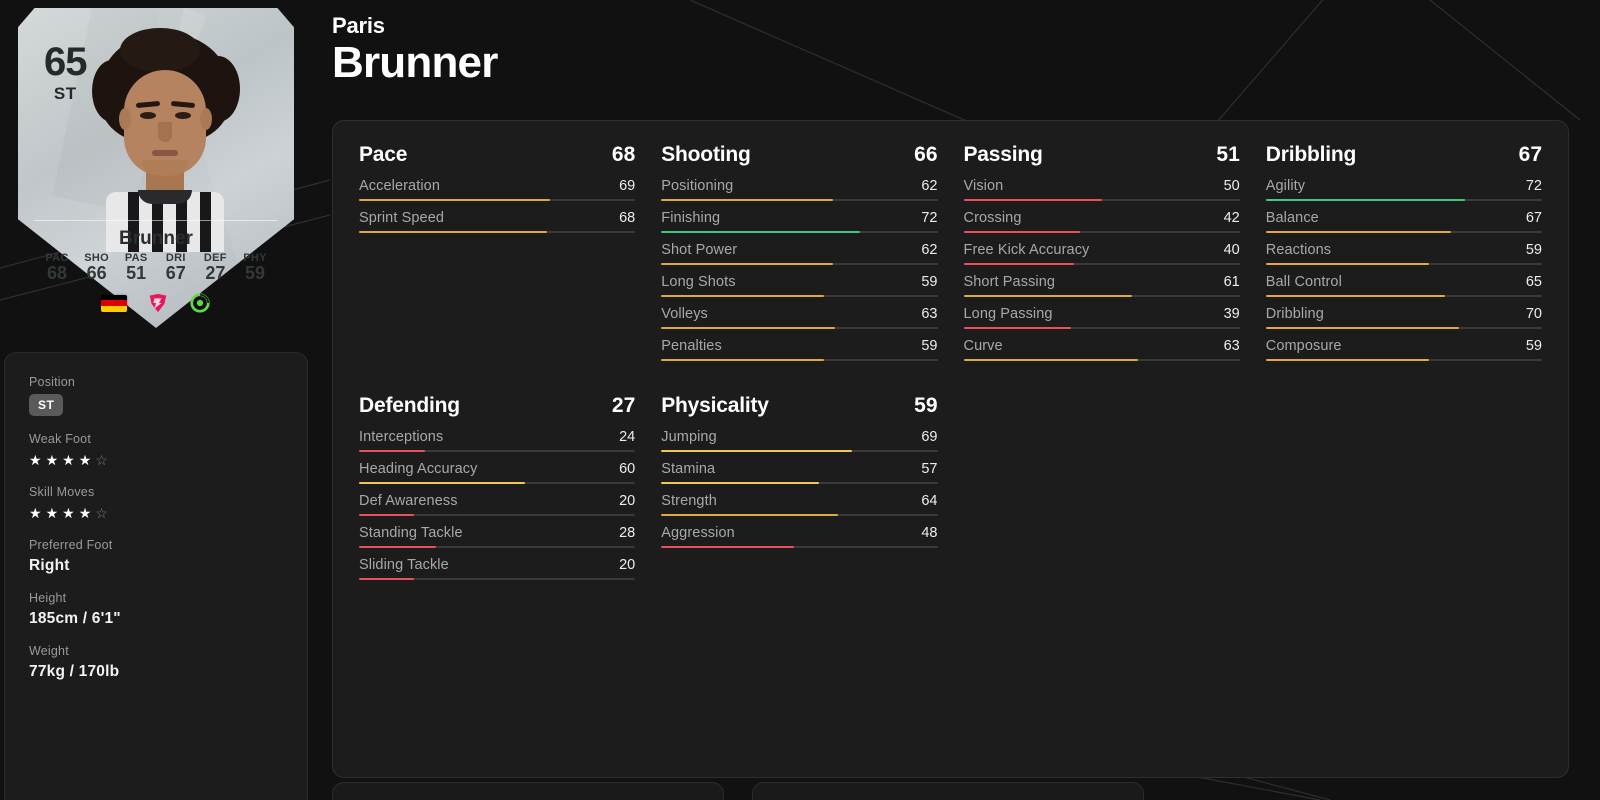  What do you see at coordinates (156, 503) in the screenshot?
I see `info-row-skill-moves: Skill Moves ★★★★☆` at bounding box center [156, 503].